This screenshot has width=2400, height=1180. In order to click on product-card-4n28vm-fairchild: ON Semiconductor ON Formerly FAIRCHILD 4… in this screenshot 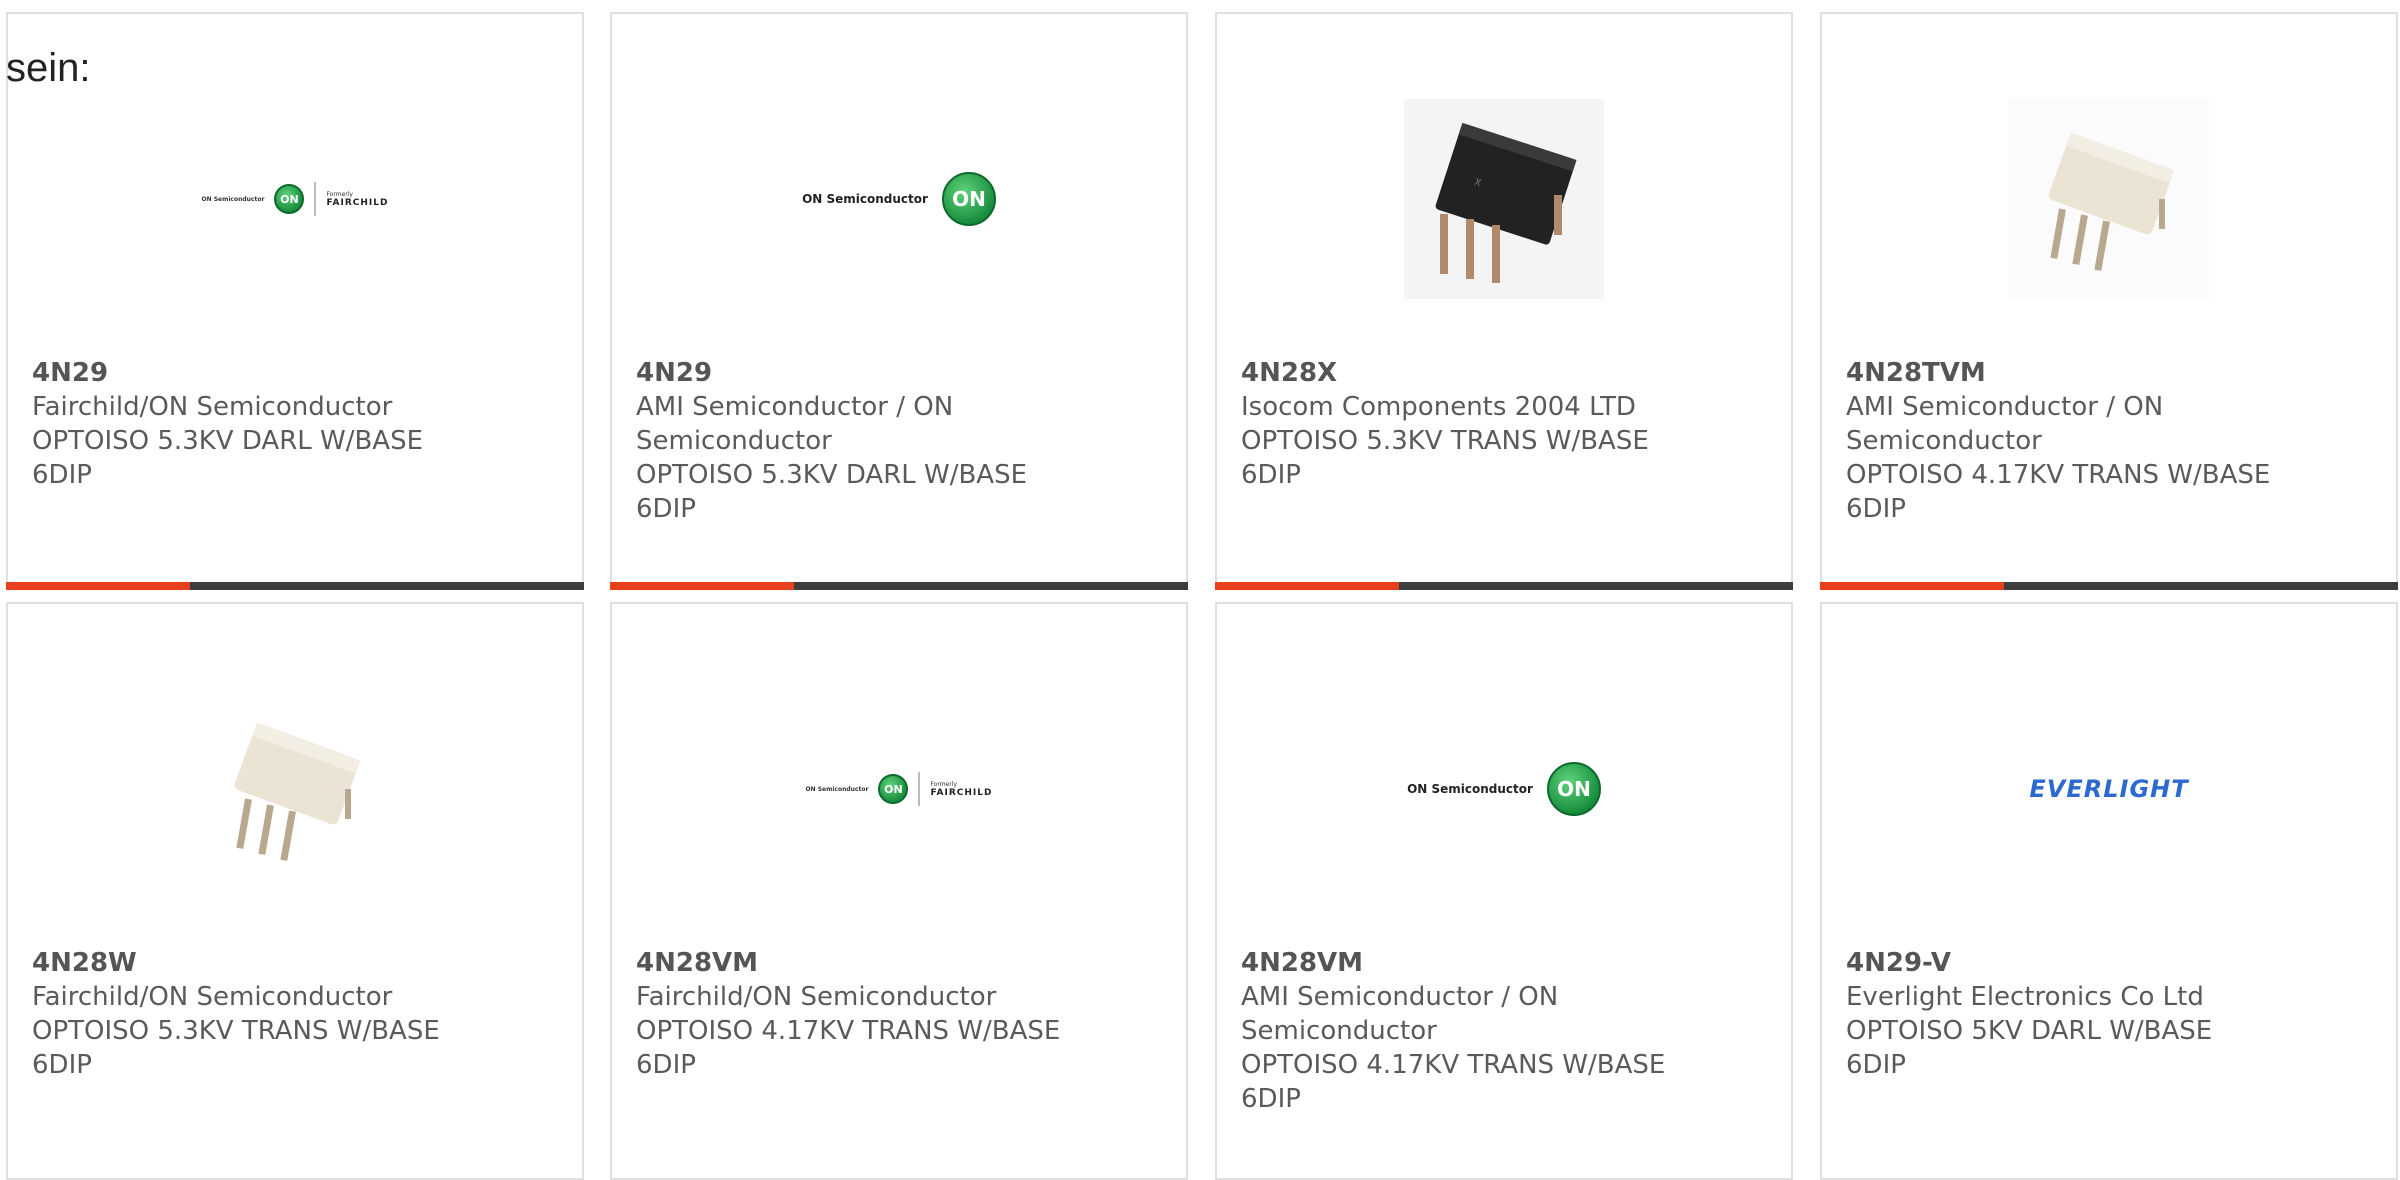, I will do `click(899, 891)`.